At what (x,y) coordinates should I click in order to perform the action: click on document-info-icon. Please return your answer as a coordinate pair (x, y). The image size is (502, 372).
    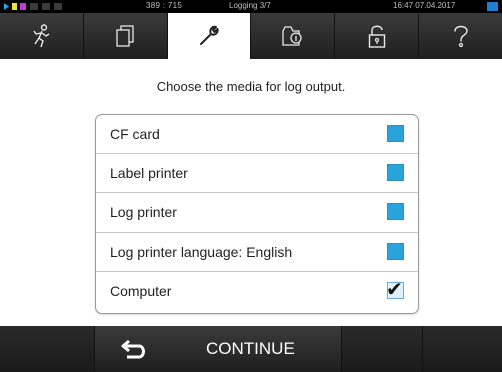
    Looking at the image, I should click on (292, 36).